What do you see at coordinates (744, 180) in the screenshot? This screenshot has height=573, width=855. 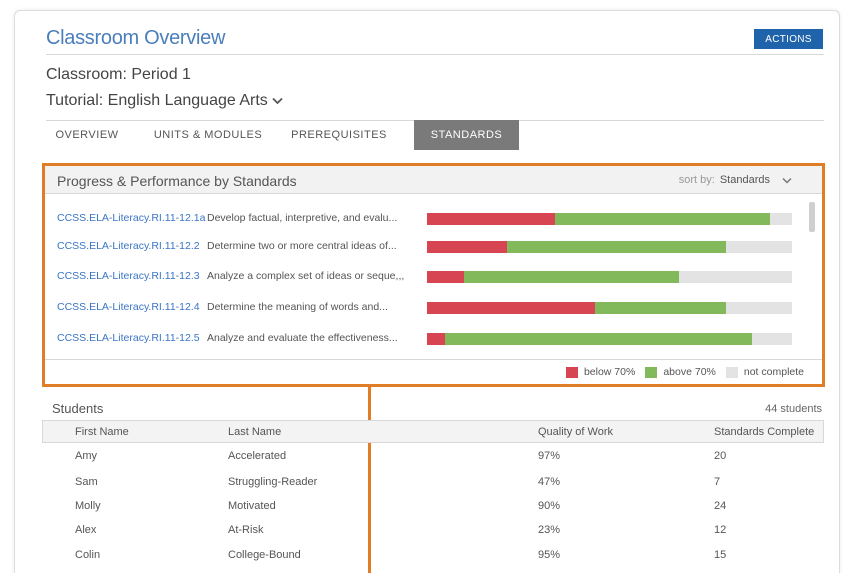 I see `sort-value: Standards` at bounding box center [744, 180].